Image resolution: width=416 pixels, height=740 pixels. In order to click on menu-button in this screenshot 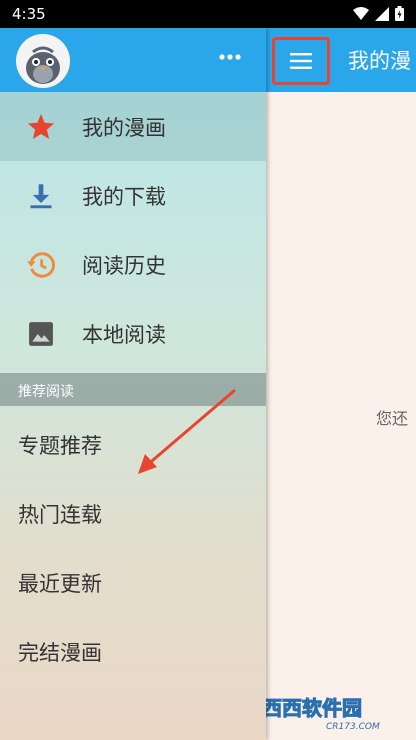, I will do `click(301, 61)`.